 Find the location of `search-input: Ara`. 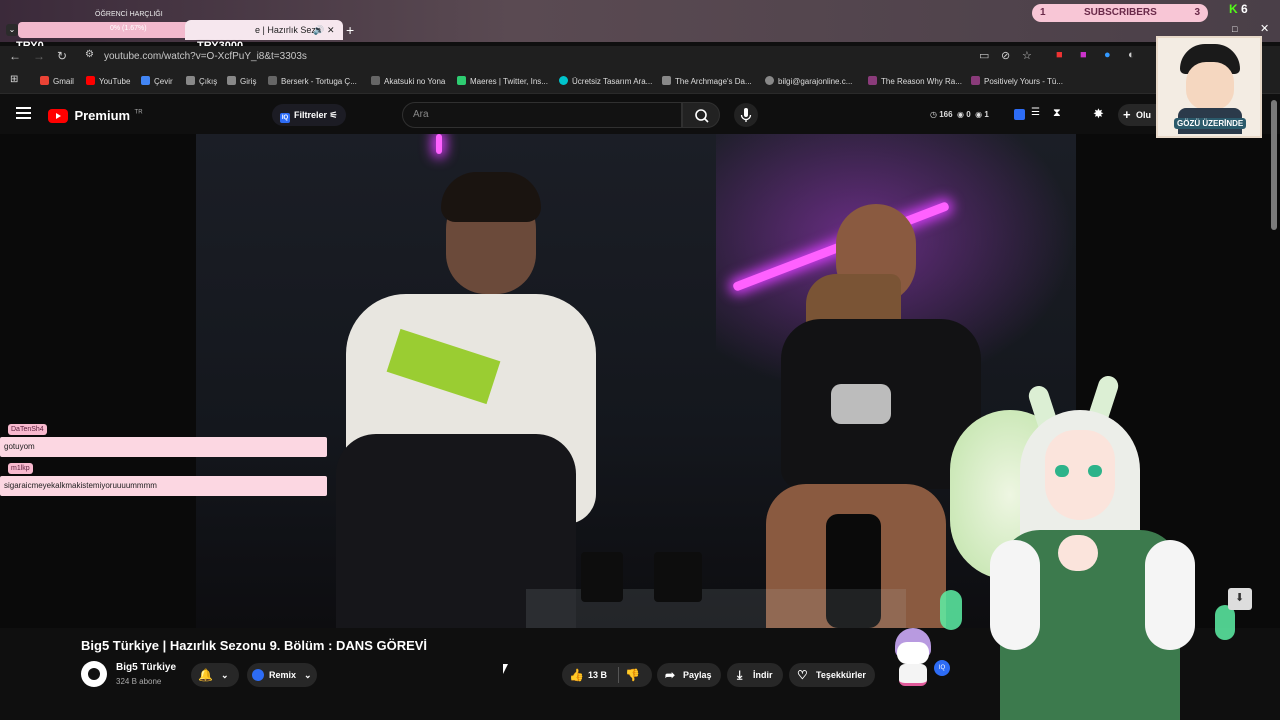

search-input: Ara is located at coordinates (542, 115).